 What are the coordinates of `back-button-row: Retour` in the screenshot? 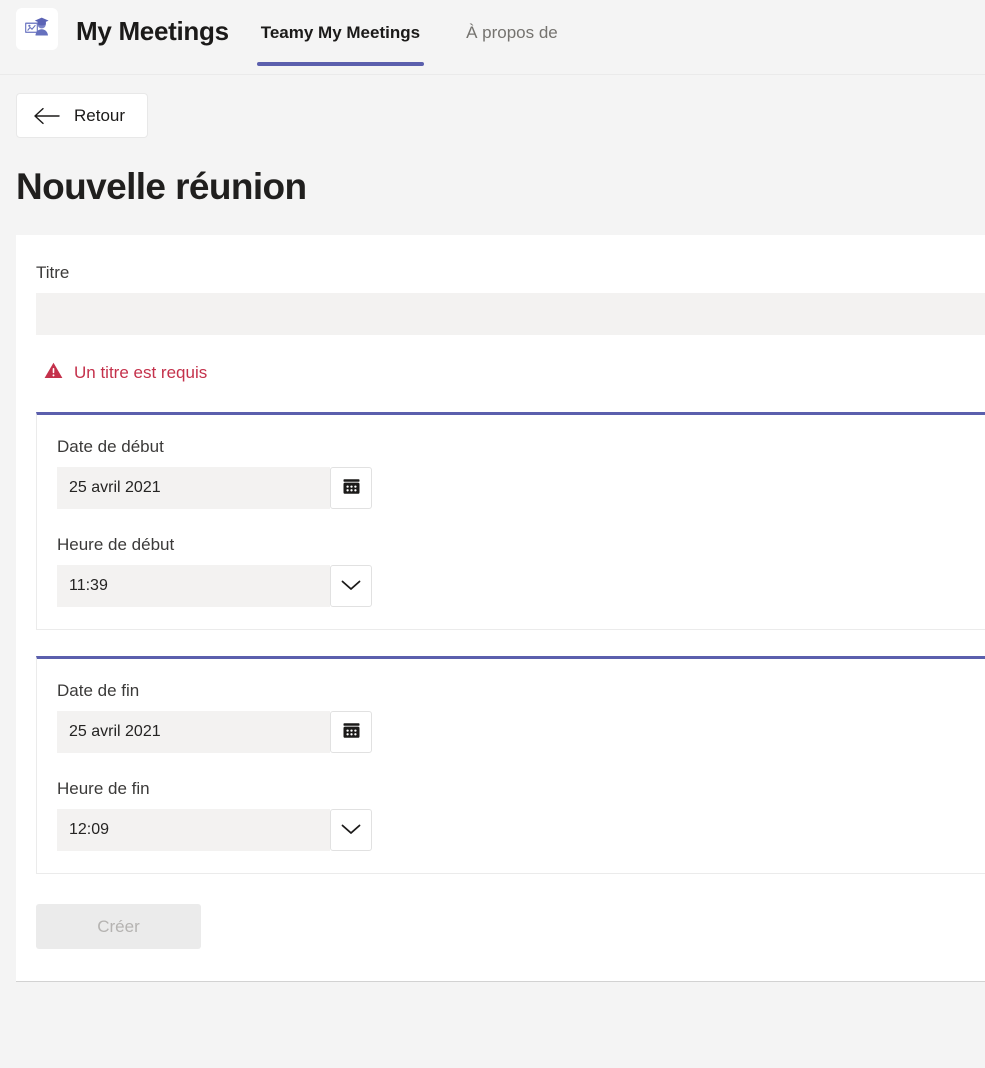 It's located at (492, 106).